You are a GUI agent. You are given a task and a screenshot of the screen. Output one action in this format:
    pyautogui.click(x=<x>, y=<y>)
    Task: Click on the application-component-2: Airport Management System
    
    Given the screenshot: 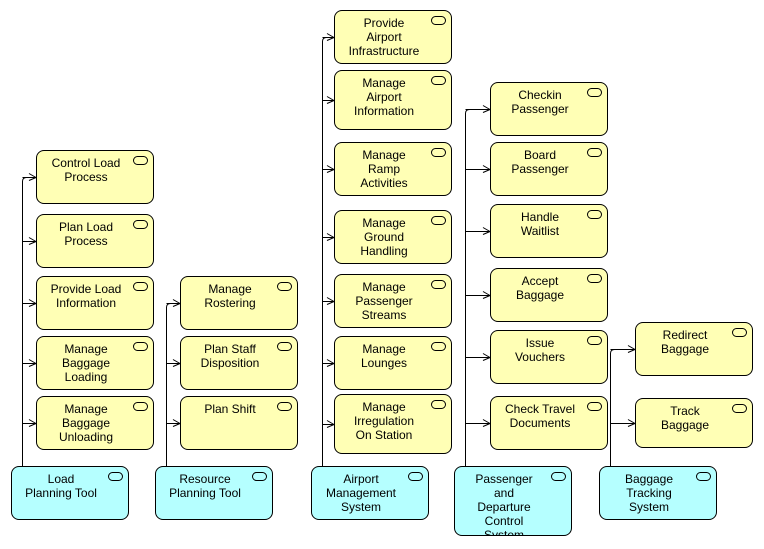 What is the action you would take?
    pyautogui.click(x=370, y=493)
    